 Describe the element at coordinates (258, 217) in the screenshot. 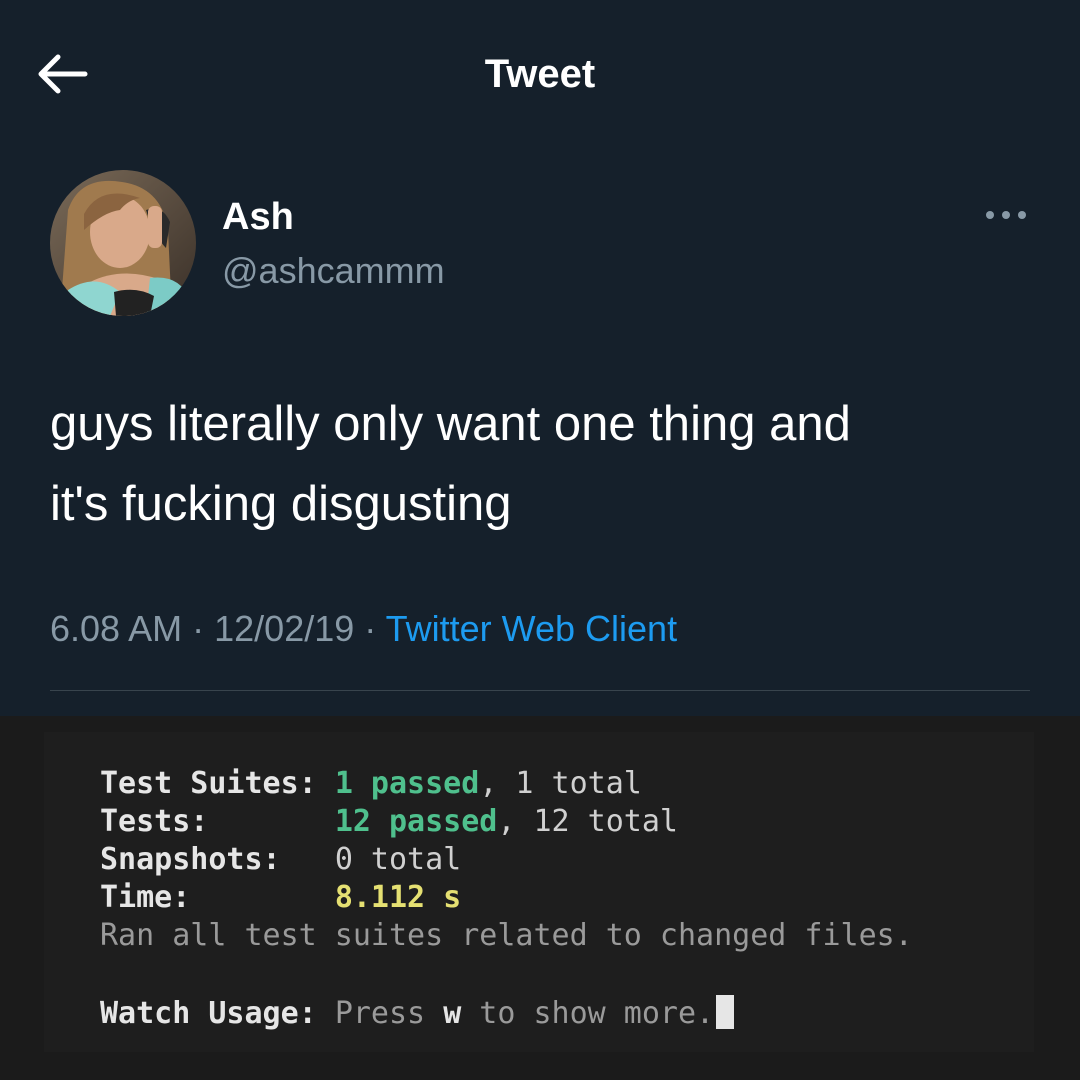

I see `author-name: Ash` at that location.